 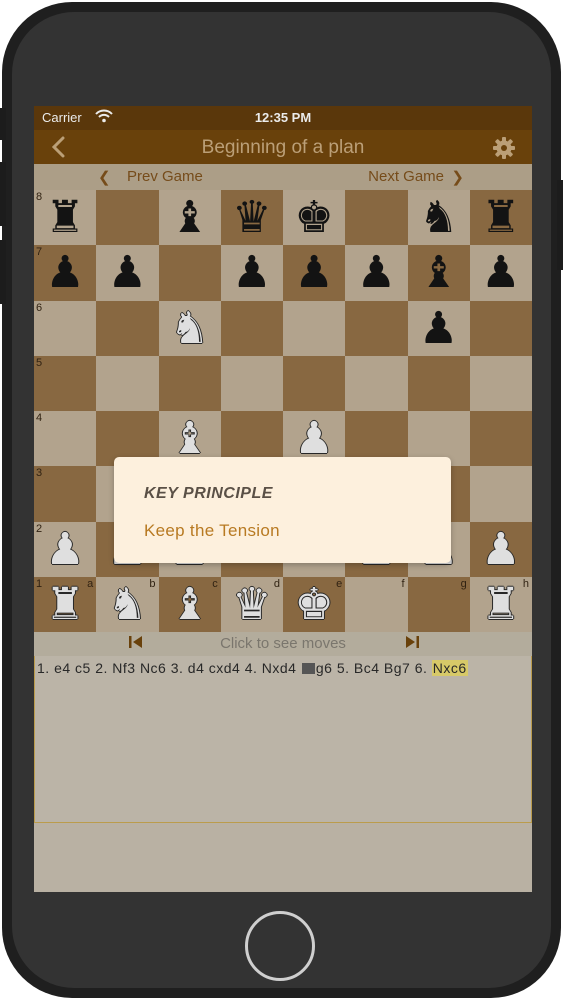 I want to click on board-square-f8, so click(x=376, y=218).